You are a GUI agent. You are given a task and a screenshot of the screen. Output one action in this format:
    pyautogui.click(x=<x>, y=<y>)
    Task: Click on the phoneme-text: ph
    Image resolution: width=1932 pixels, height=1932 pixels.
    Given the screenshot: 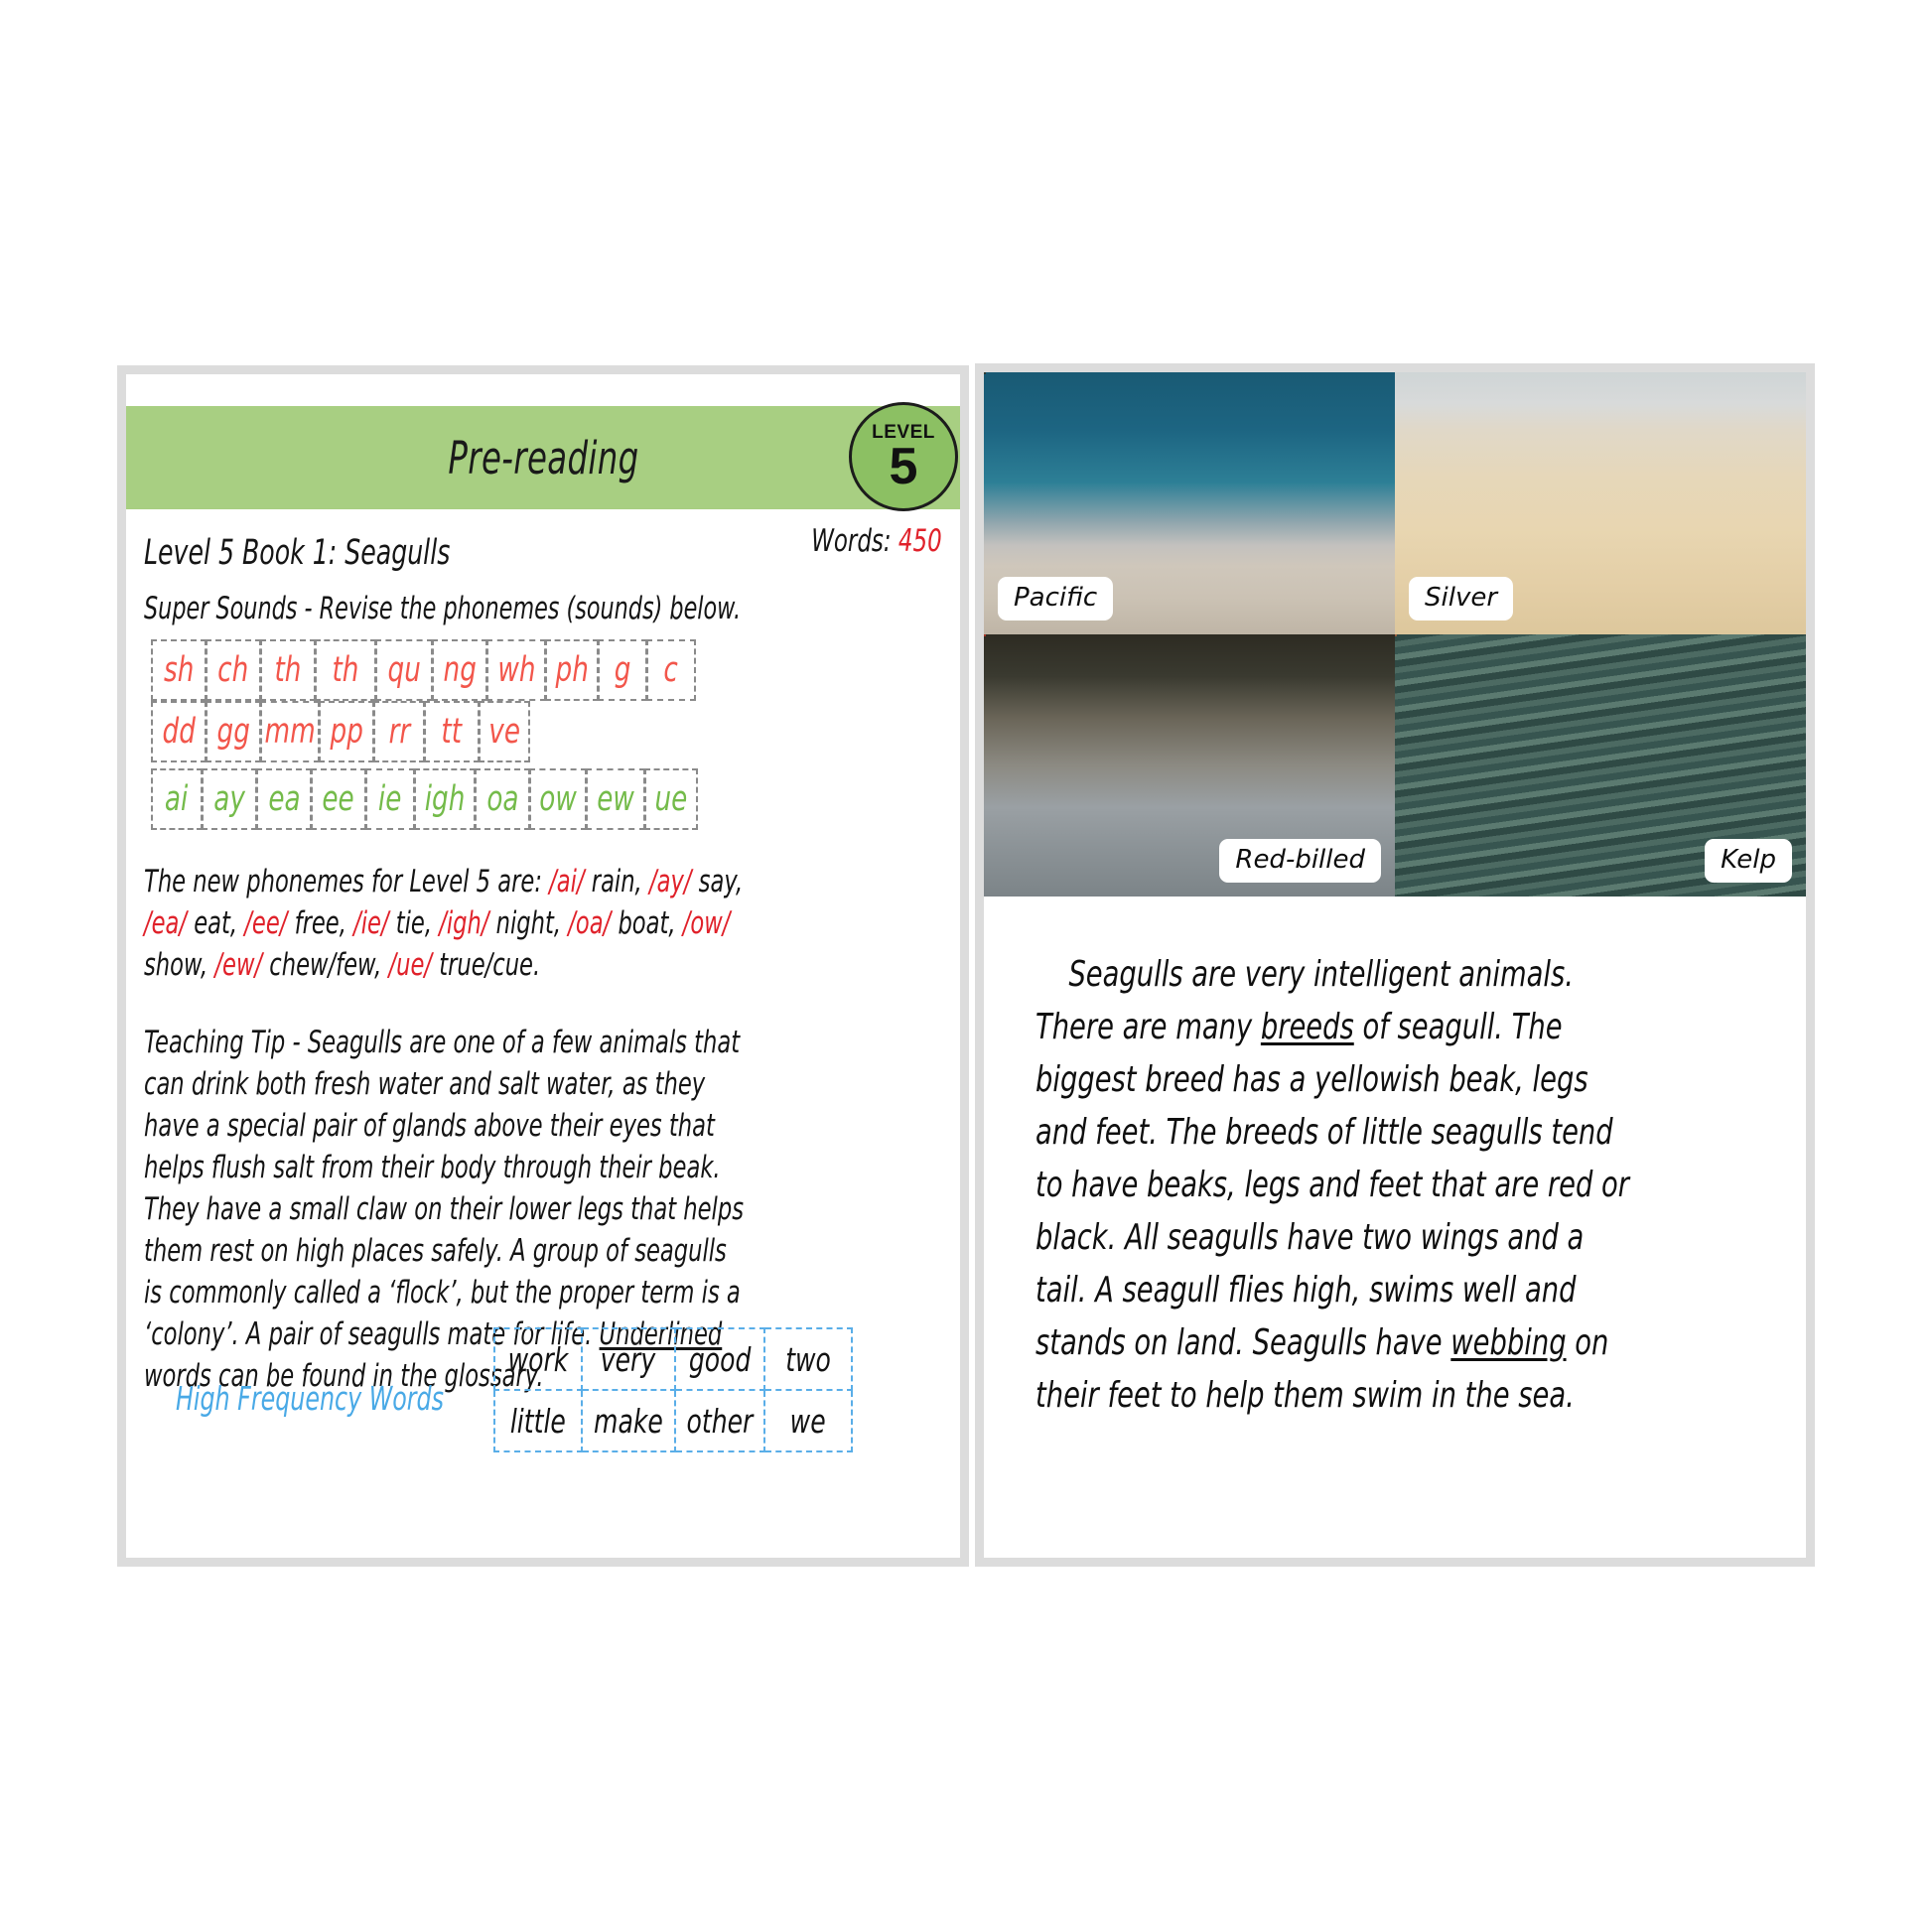 What is the action you would take?
    pyautogui.click(x=572, y=670)
    